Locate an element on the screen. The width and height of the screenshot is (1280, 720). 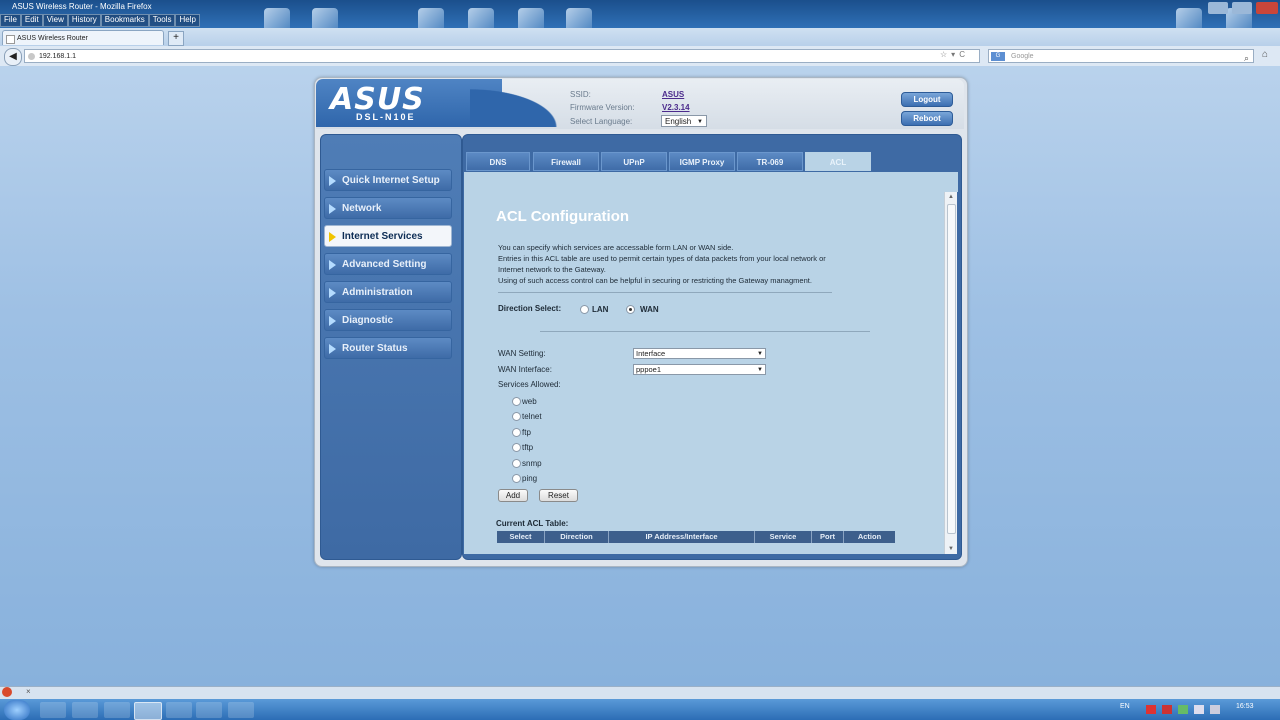
scrollbar: ▲ ▼ is located at coordinates (950, 373).